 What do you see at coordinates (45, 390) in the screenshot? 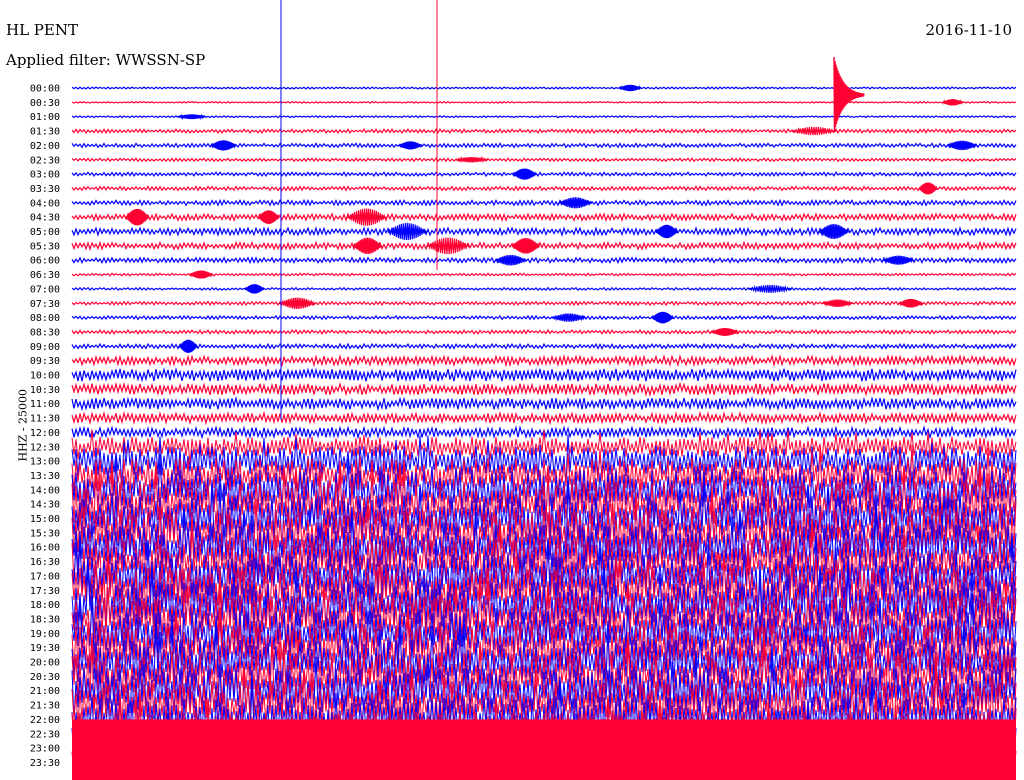
I see `tick-label-1030: 10:30` at bounding box center [45, 390].